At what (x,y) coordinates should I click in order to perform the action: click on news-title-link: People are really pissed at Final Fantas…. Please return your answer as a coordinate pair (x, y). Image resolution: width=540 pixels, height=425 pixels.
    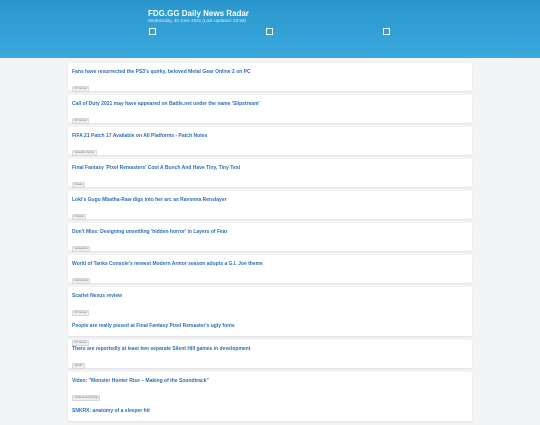
    Looking at the image, I should click on (270, 326).